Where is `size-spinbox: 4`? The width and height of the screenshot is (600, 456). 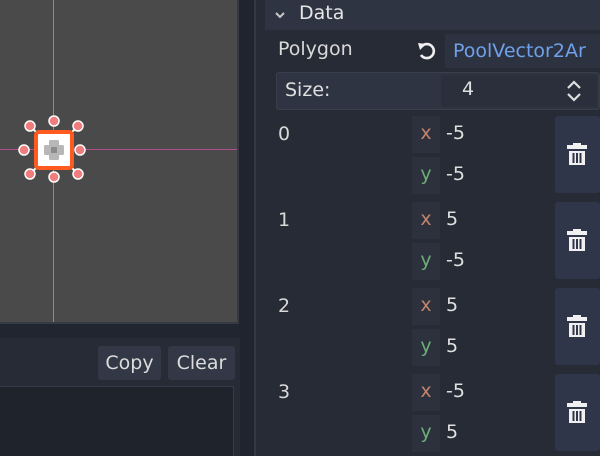
size-spinbox: 4 is located at coordinates (519, 91).